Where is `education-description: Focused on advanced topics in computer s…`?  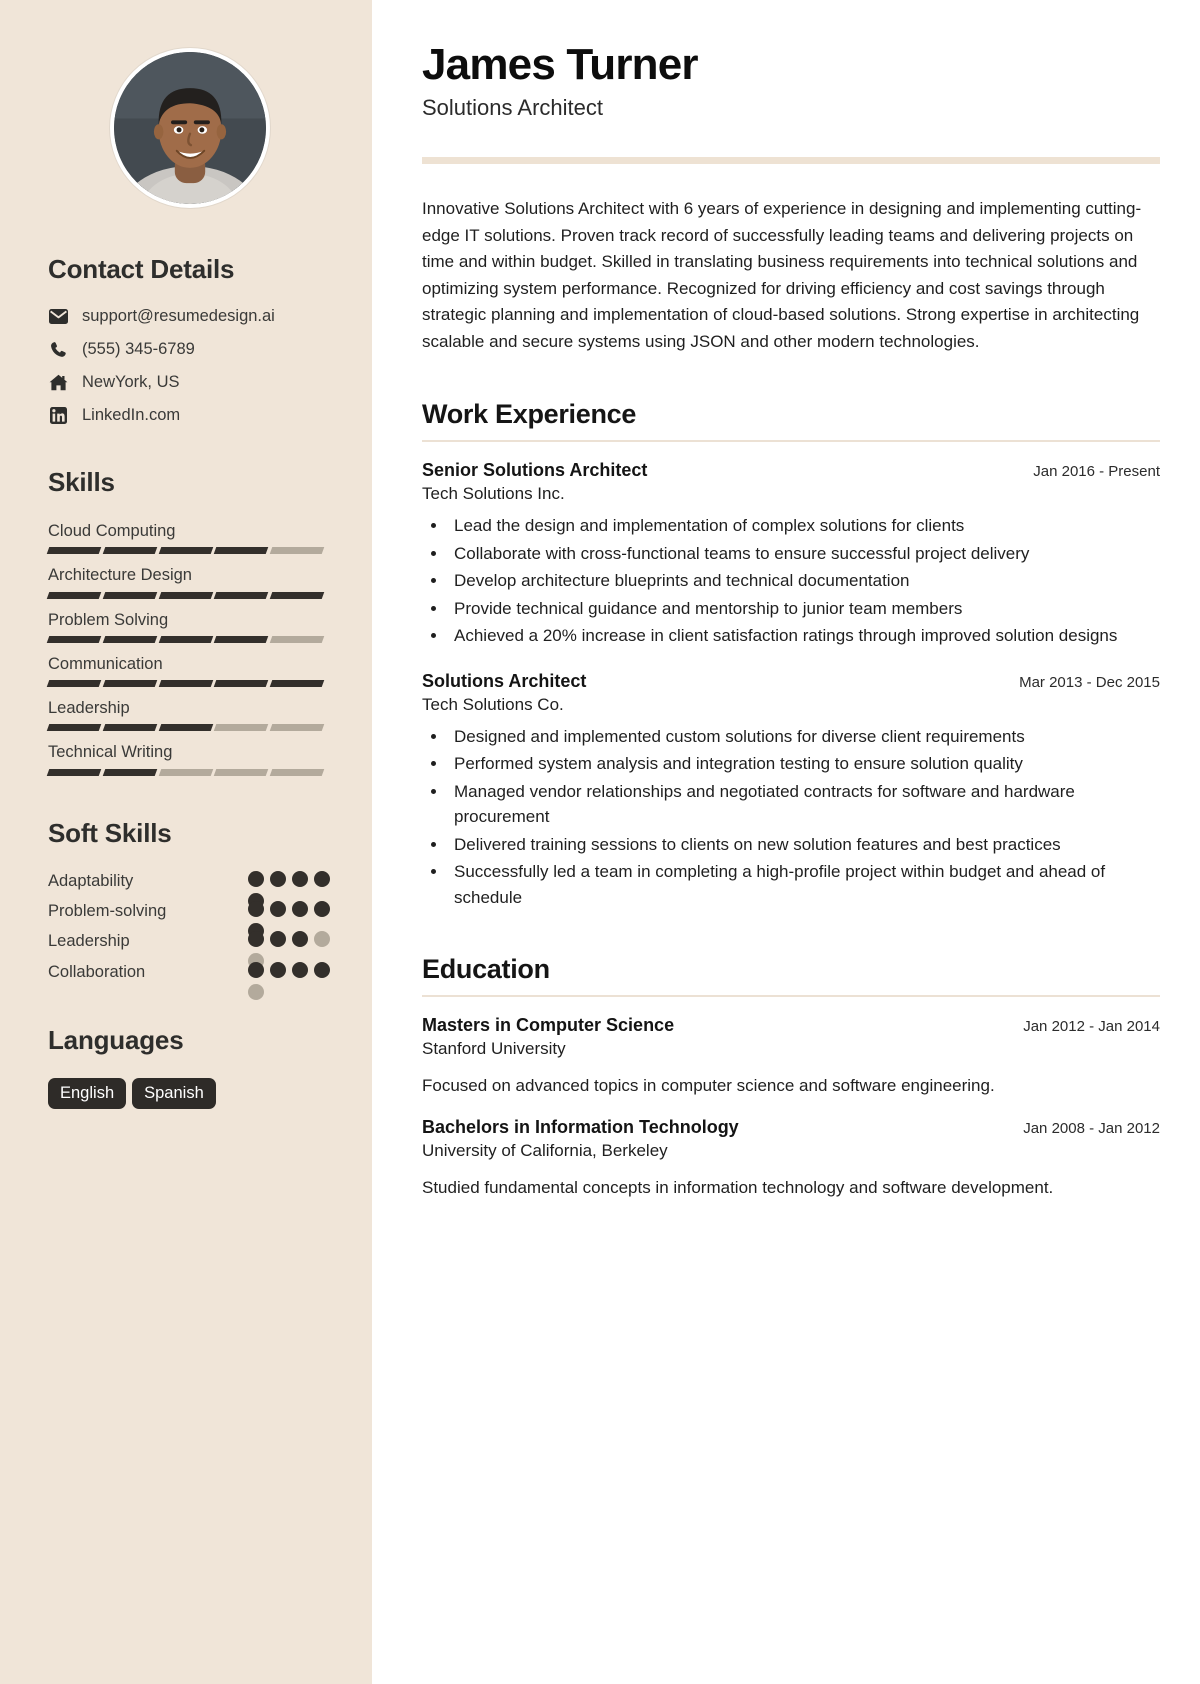 education-description: Focused on advanced topics in computer s… is located at coordinates (708, 1086).